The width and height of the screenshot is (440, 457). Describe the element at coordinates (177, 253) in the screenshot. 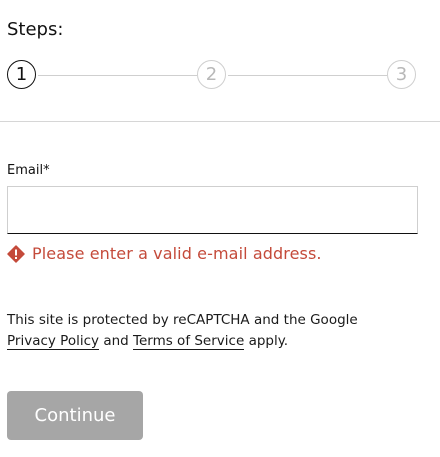

I see `error-message: Please enter a valid e-mail address.` at that location.